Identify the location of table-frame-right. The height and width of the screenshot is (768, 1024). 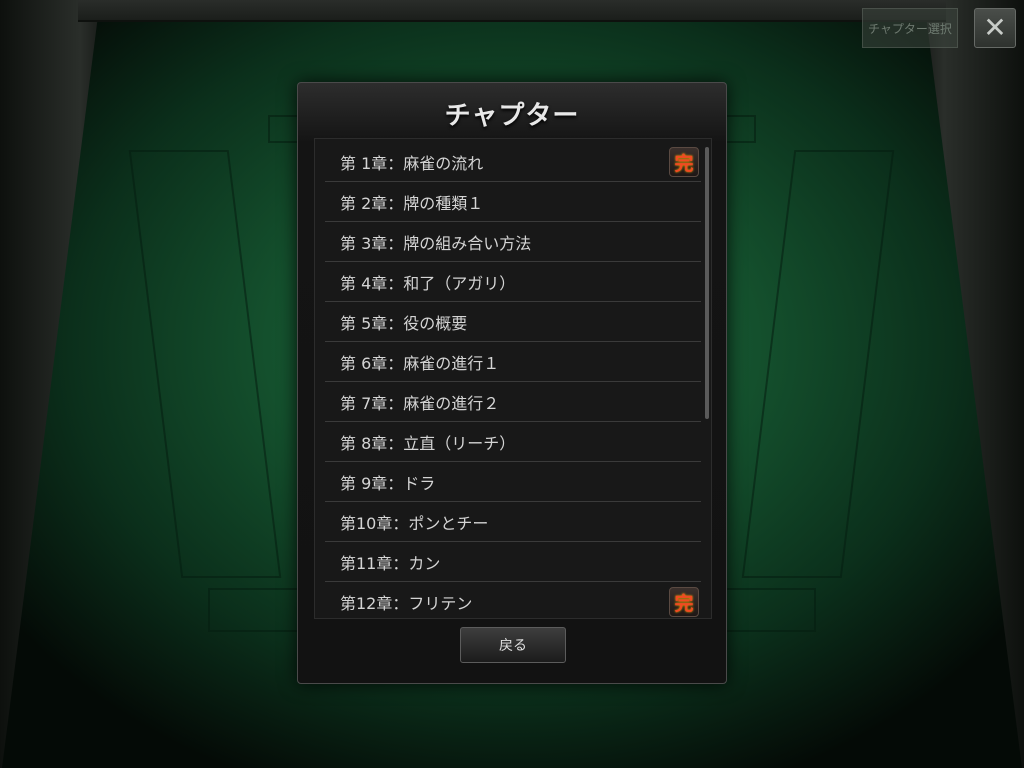
(974, 384).